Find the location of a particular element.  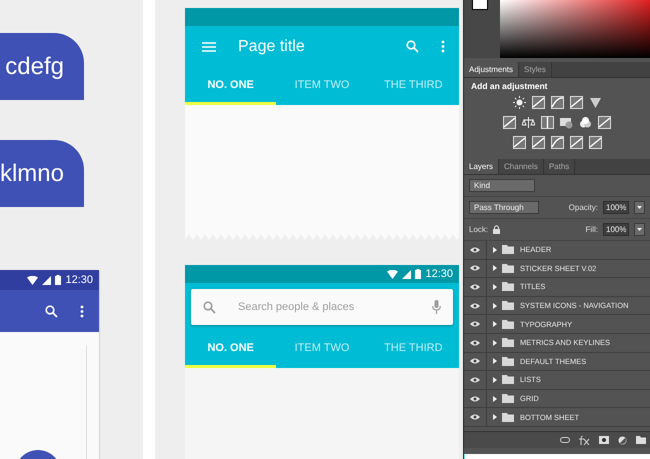

page-title: Page title is located at coordinates (272, 47).